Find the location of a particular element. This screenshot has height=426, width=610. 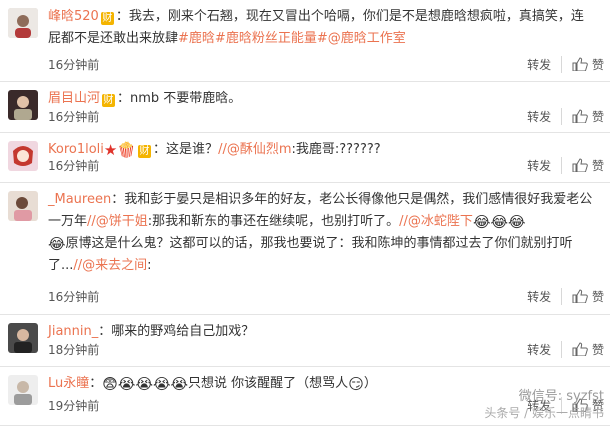

hashtag-link: #鹿晗 is located at coordinates (196, 38).